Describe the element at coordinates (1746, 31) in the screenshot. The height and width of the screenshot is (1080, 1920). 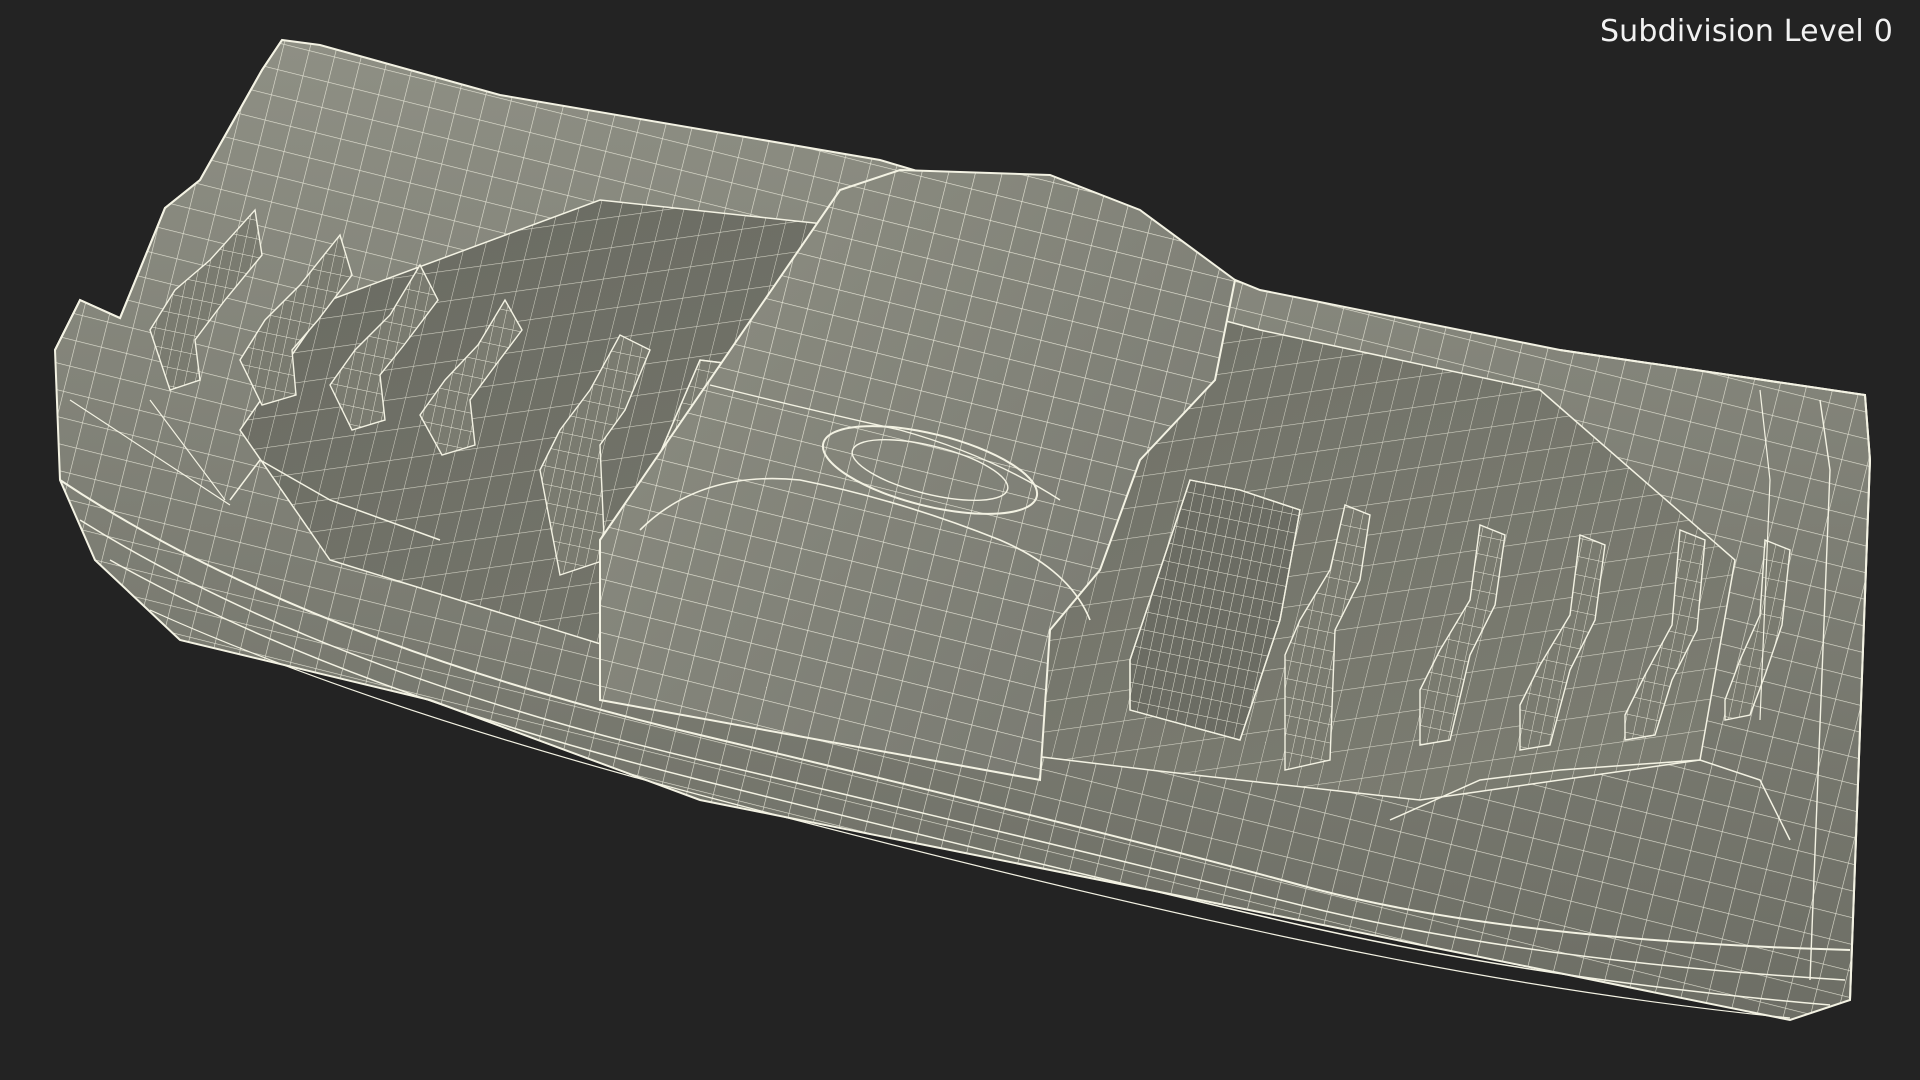
I see `subdivision-level-label: Subdivision Level 0` at that location.